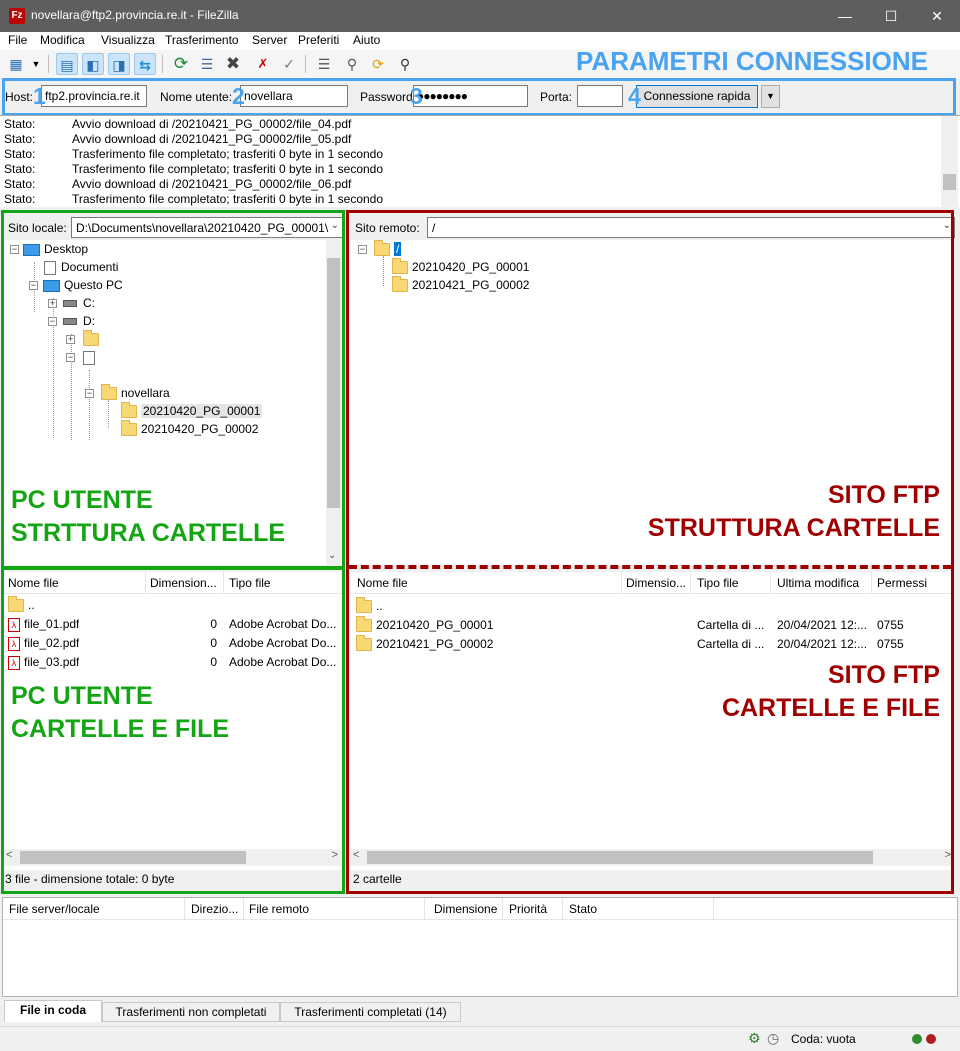 This screenshot has height=1051, width=960. I want to click on column-dimensione: Dimensione, so click(465, 909).